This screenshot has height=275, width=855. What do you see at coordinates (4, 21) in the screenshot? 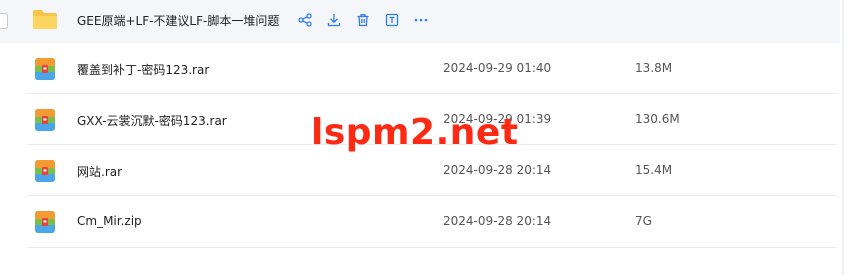
I see `row-checkbox` at bounding box center [4, 21].